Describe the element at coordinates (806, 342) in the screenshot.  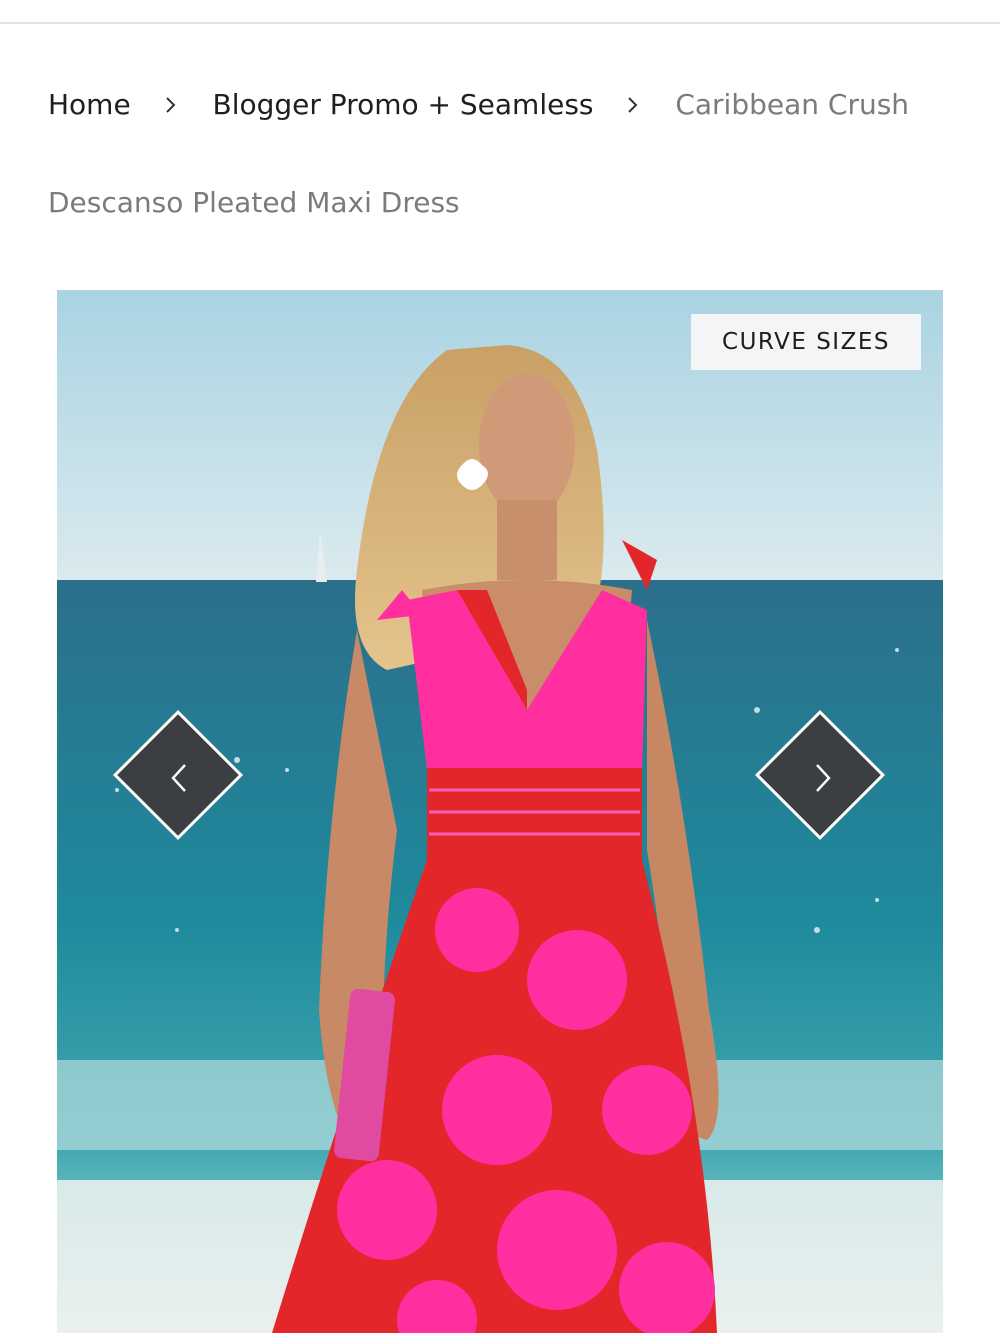
I see `curve-sizes-badge: CURVE SIZES` at that location.